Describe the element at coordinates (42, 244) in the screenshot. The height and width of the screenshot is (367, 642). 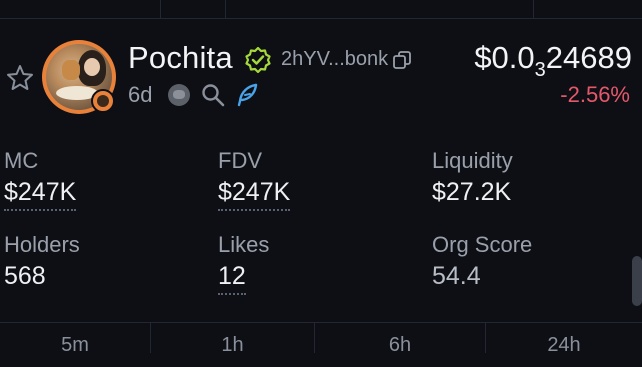
I see `stat-label: Holders` at that location.